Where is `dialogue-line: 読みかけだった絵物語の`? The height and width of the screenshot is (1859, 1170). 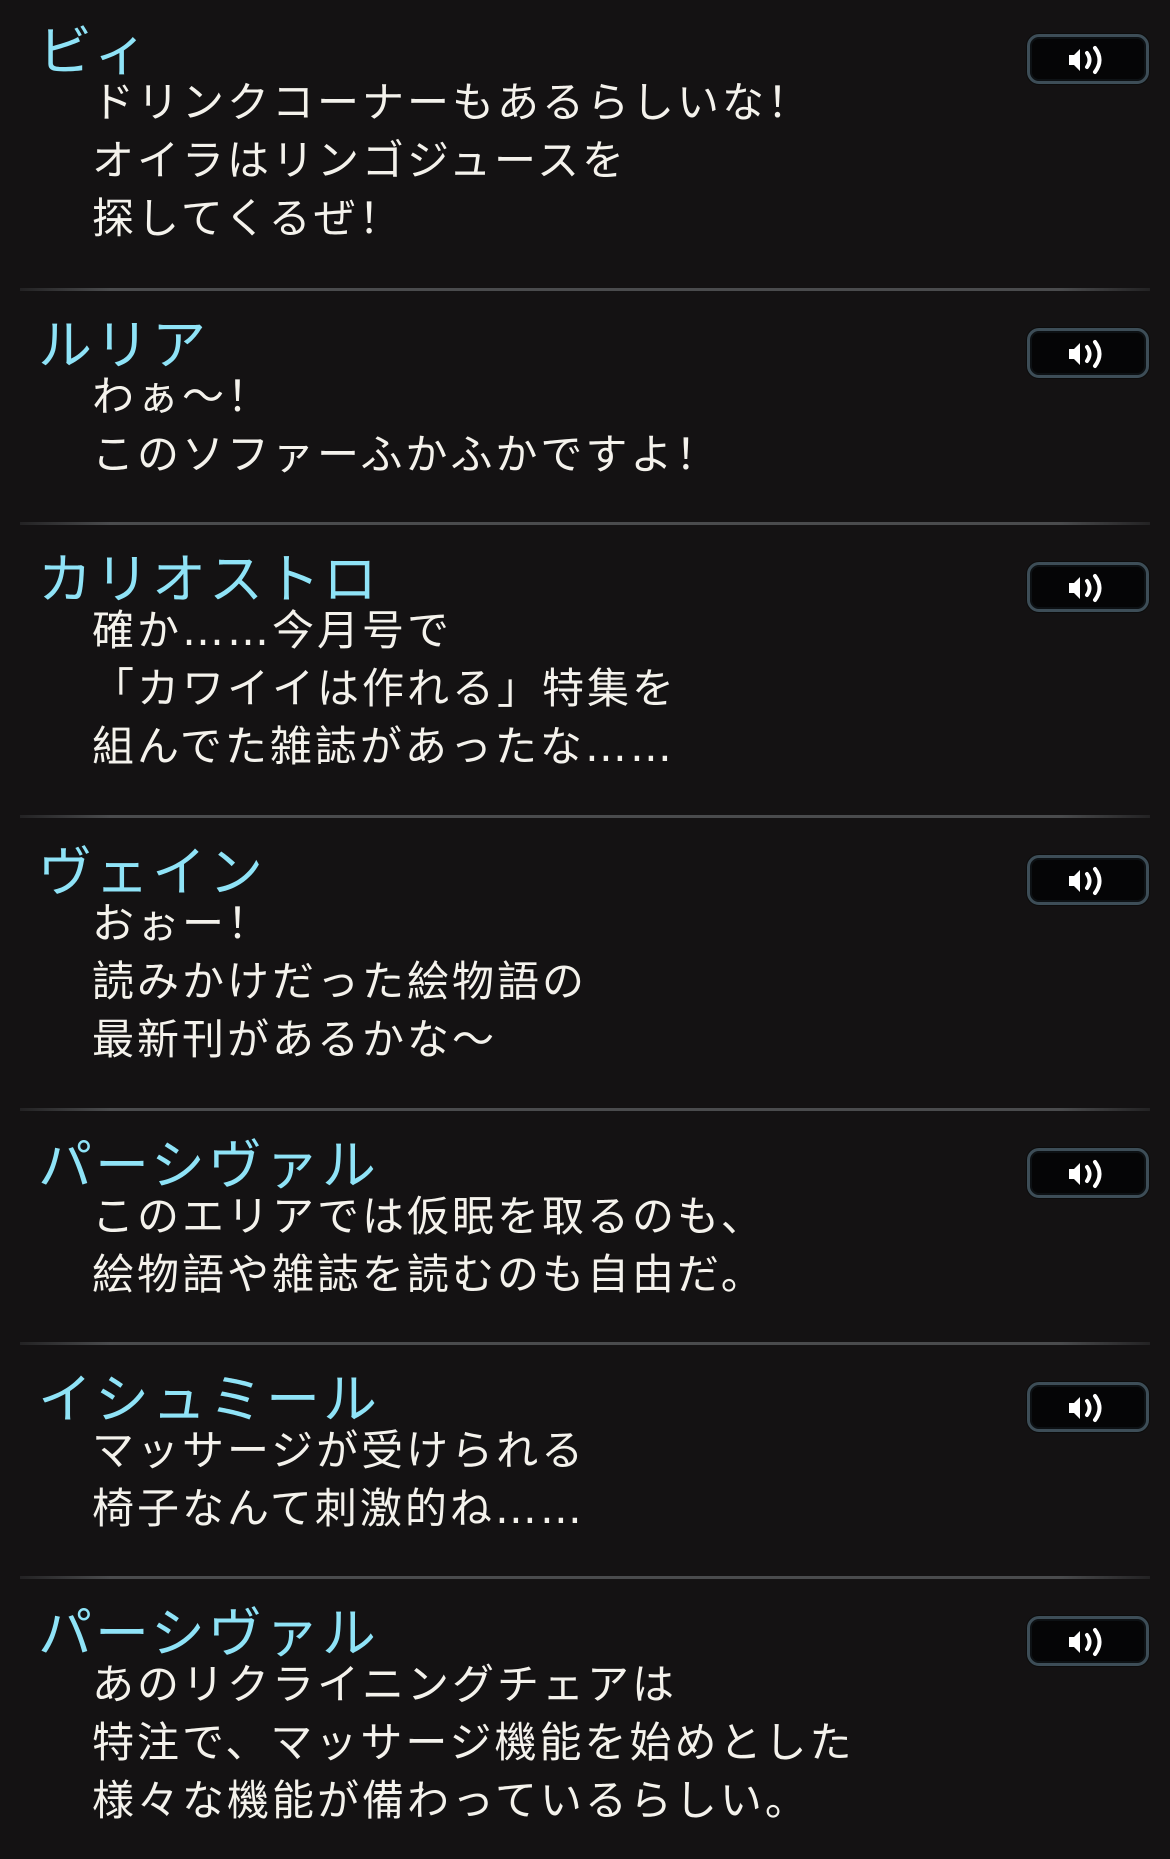
dialogue-line: 読みかけだった絵物語の is located at coordinates (340, 981).